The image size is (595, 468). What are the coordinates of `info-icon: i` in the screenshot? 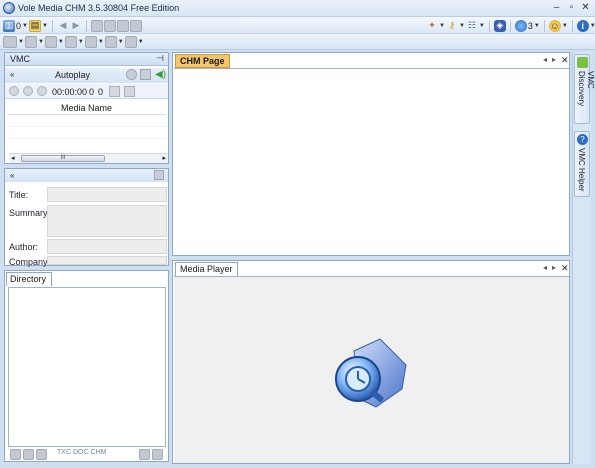 It's located at (582, 25).